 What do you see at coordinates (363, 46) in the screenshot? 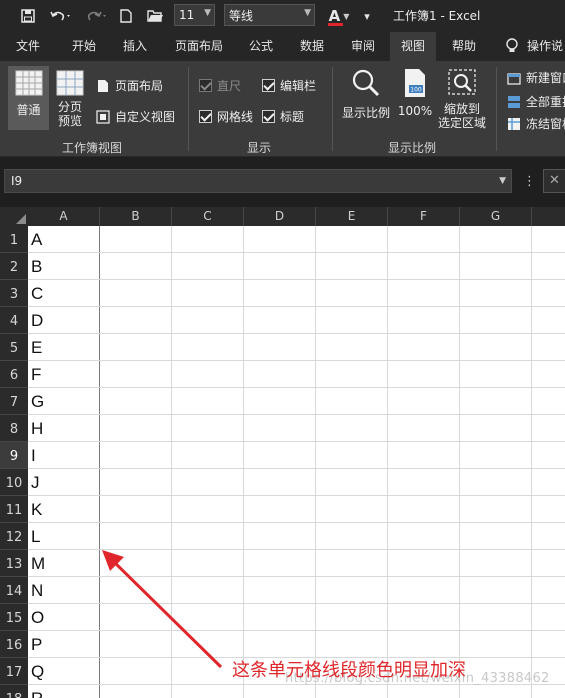
I see `tab-review: 审阅` at bounding box center [363, 46].